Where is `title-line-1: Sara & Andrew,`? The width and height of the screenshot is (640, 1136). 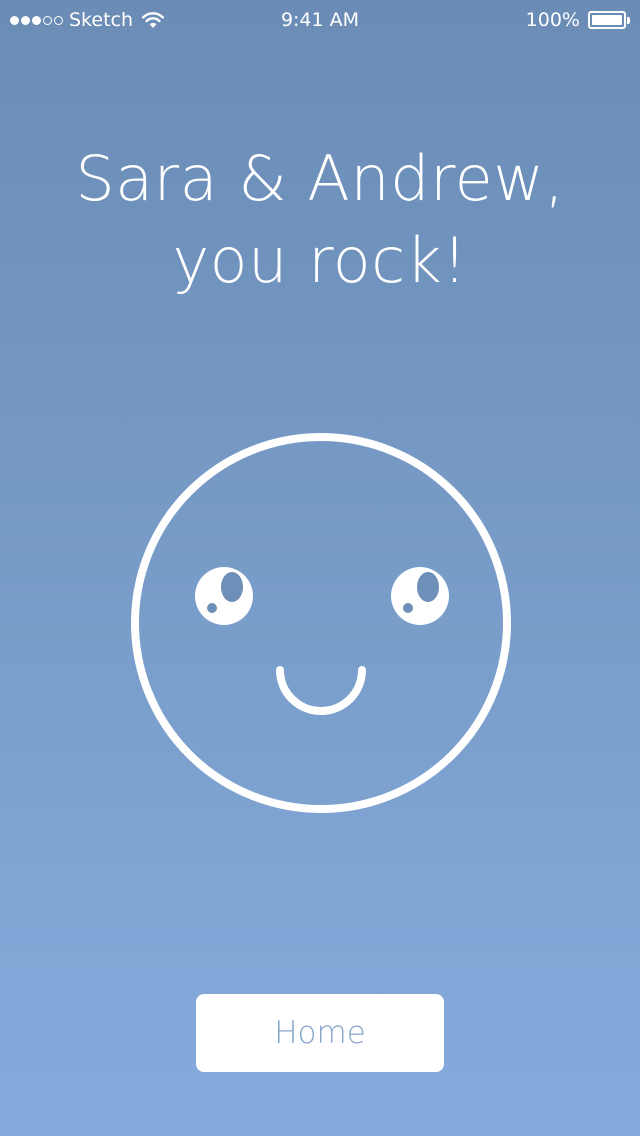
title-line-1: Sara & Andrew, is located at coordinates (320, 178).